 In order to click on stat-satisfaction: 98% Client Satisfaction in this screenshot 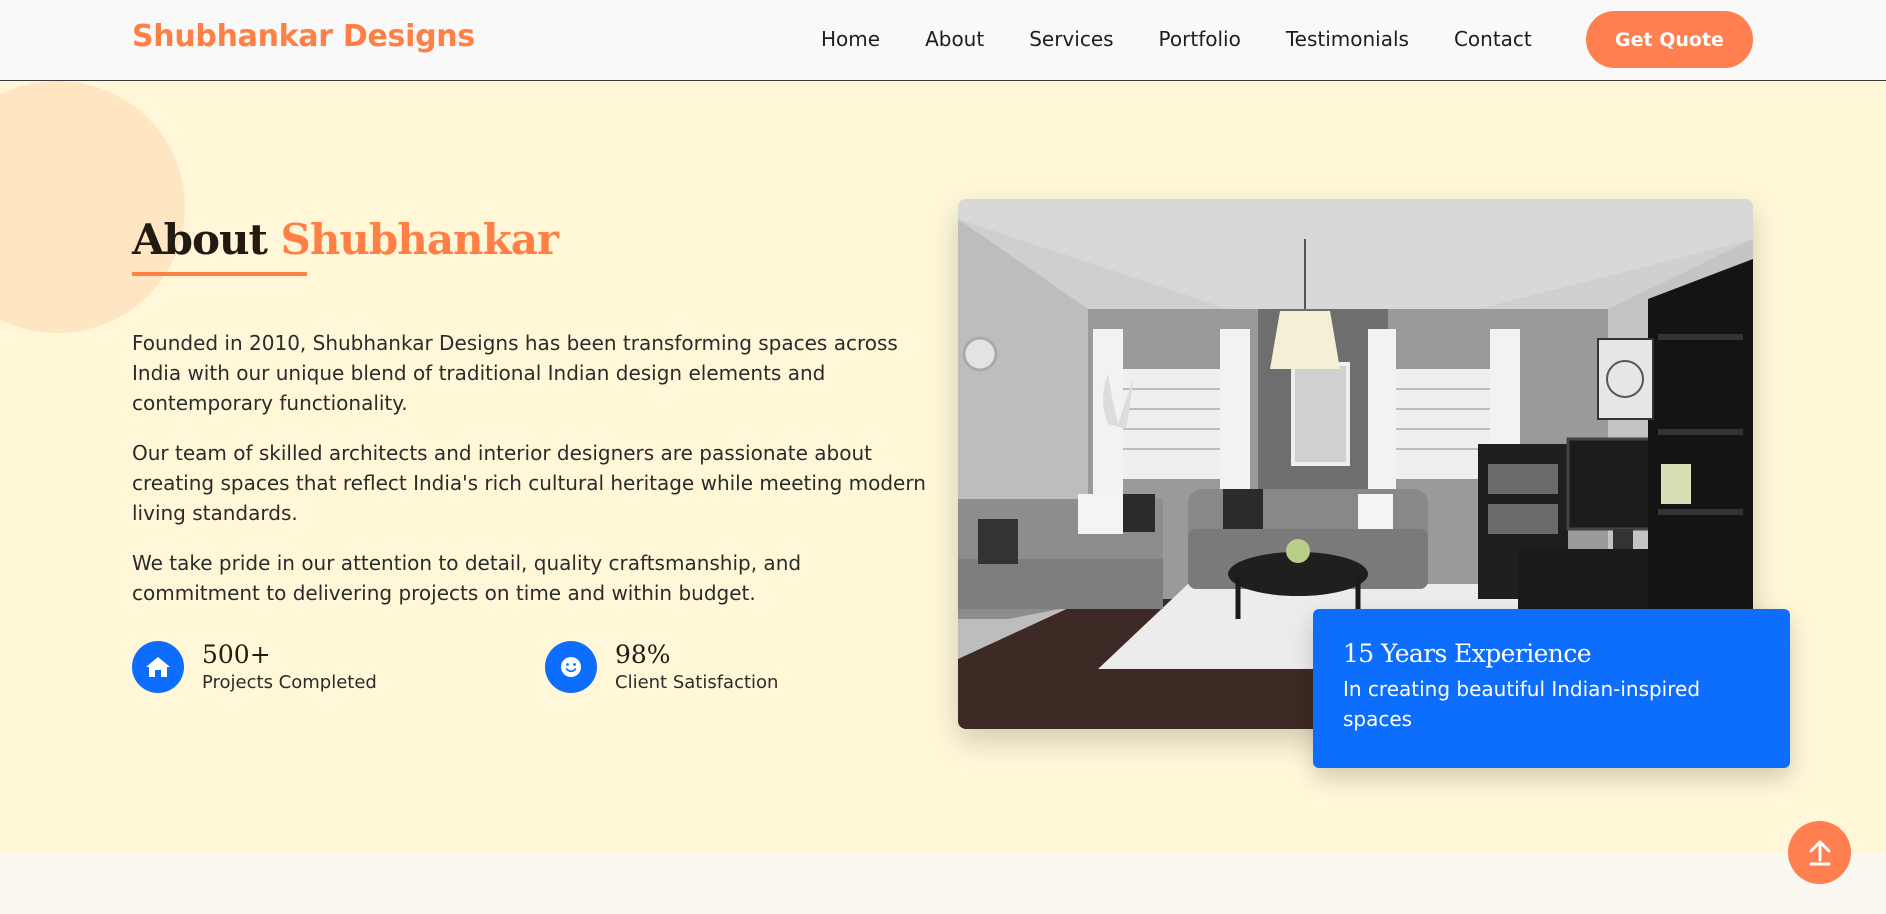, I will do `click(661, 666)`.